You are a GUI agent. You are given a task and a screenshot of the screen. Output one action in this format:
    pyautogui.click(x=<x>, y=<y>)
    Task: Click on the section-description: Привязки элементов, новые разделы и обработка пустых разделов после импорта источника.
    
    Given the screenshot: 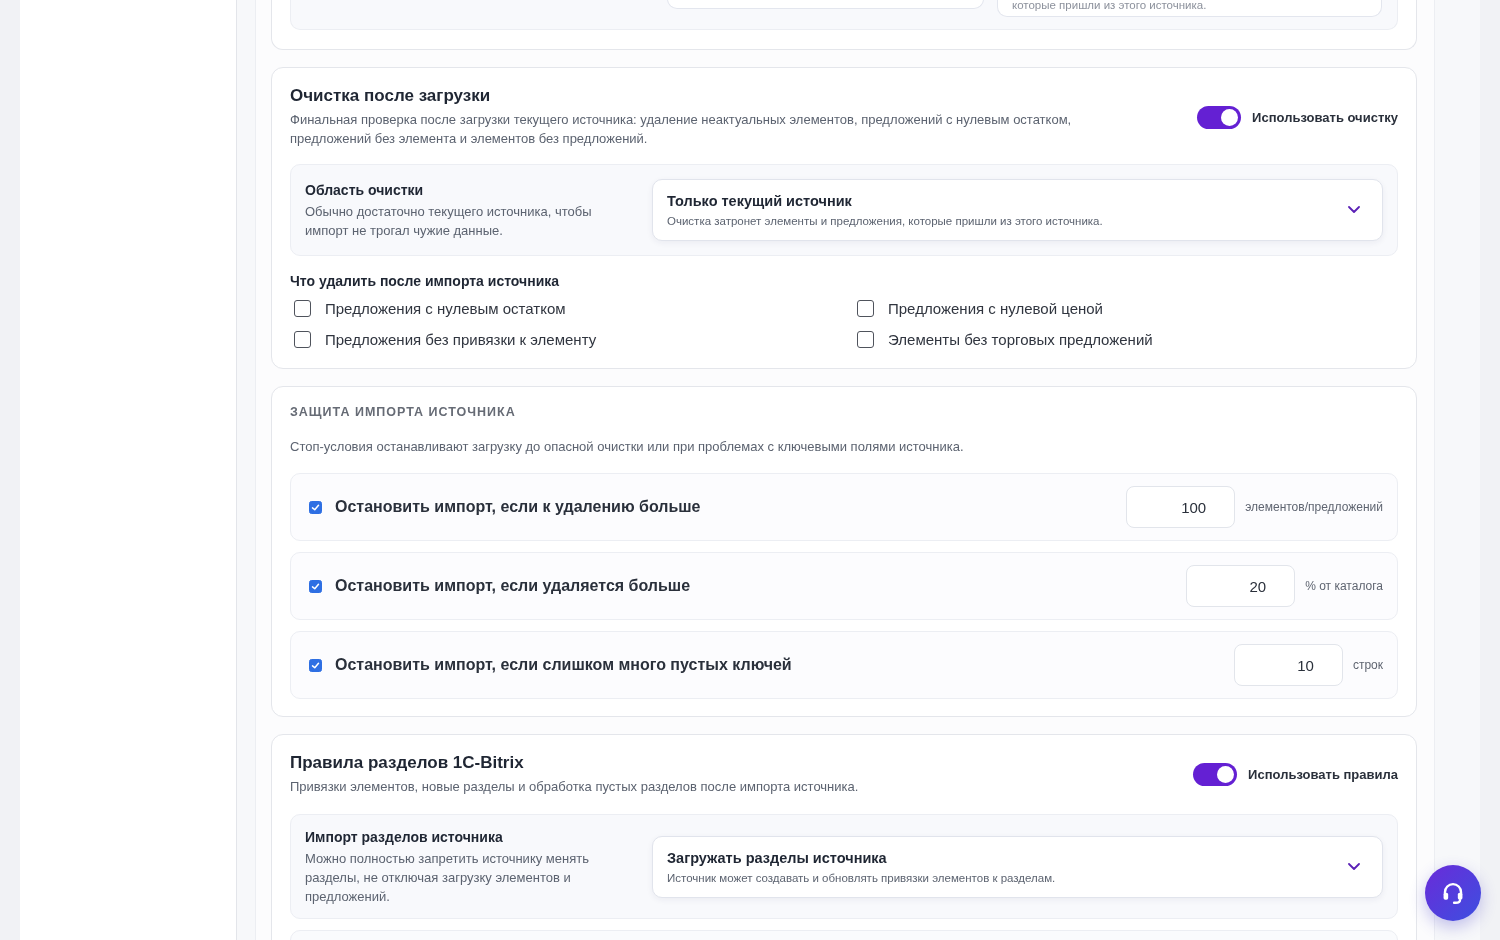 What is the action you would take?
    pyautogui.click(x=574, y=787)
    